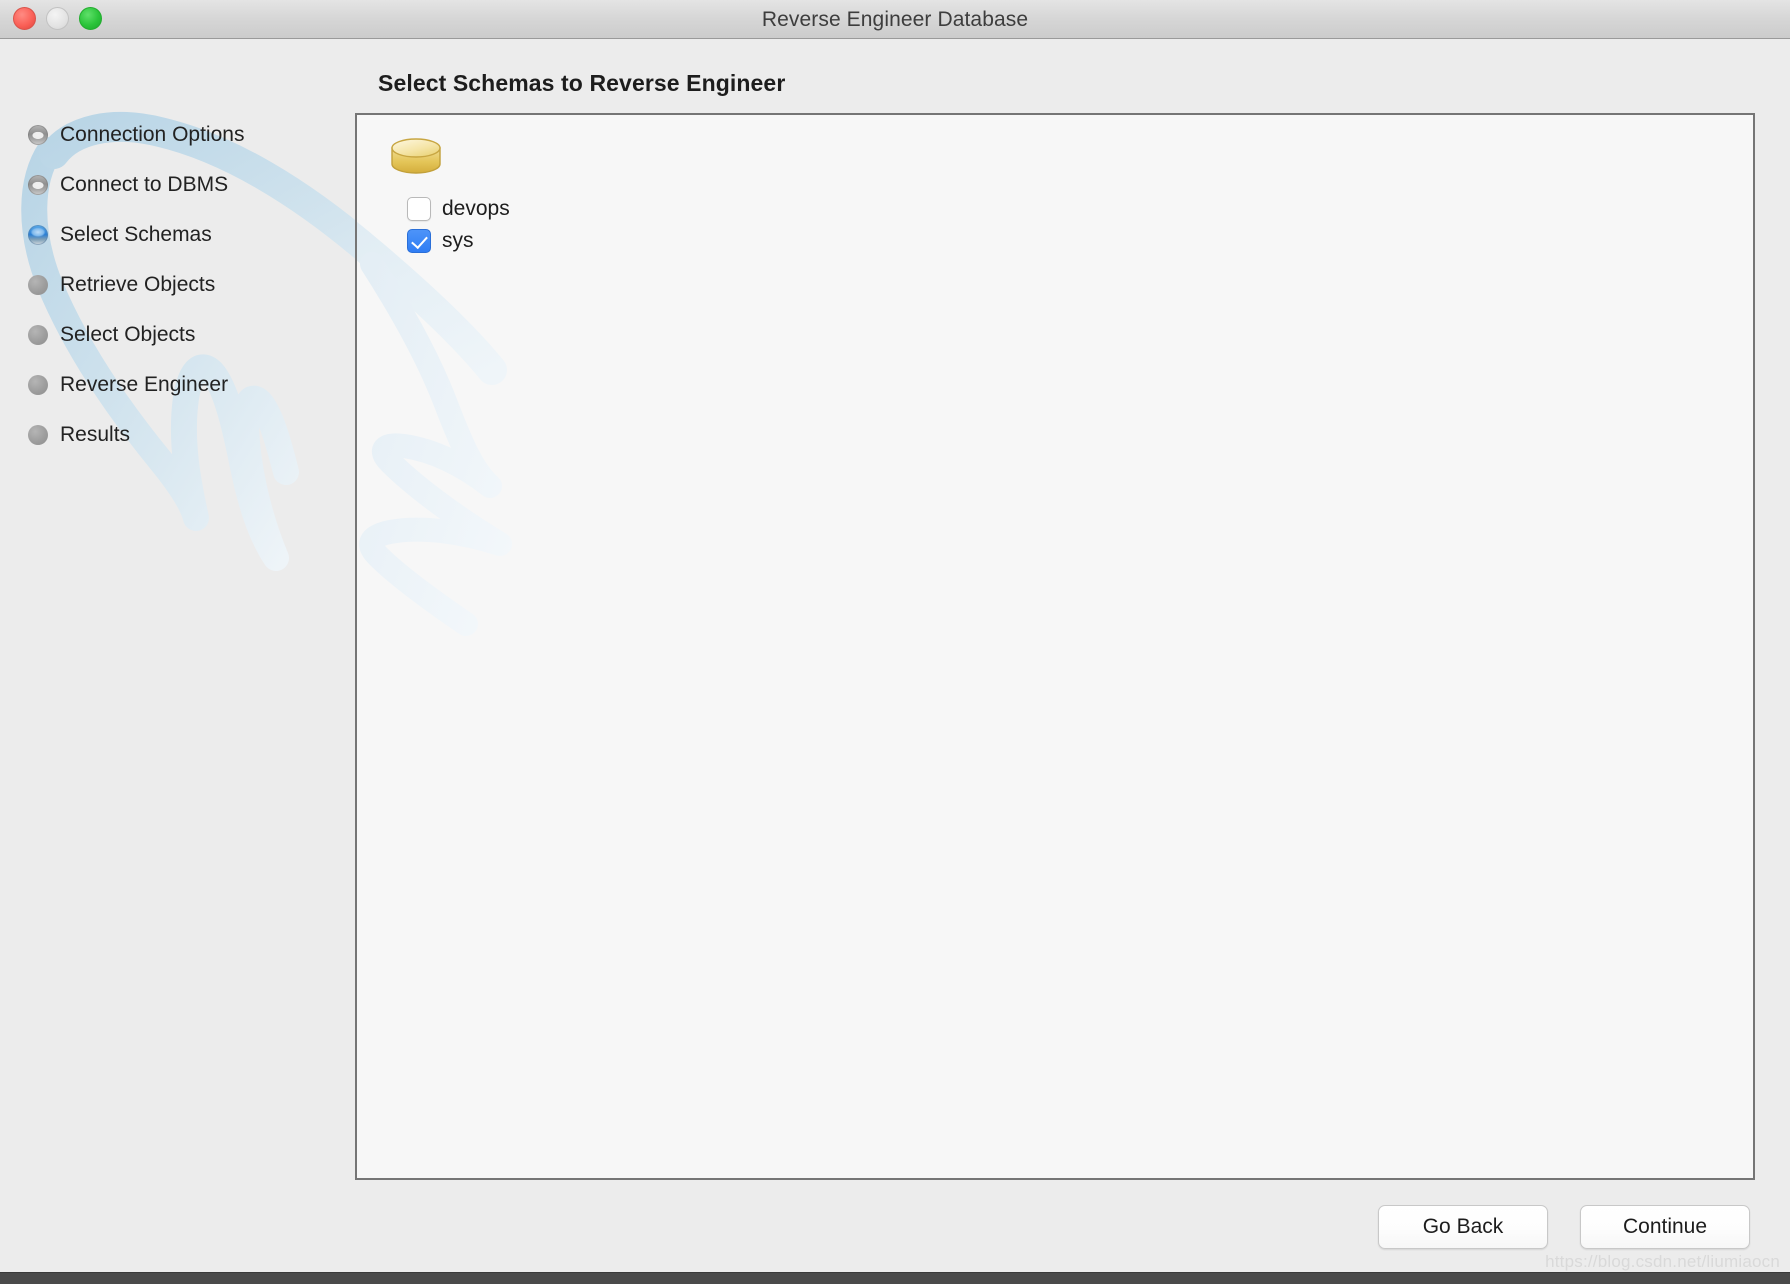 Image resolution: width=1790 pixels, height=1284 pixels. Describe the element at coordinates (416, 156) in the screenshot. I see `database-cylinder-icon` at that location.